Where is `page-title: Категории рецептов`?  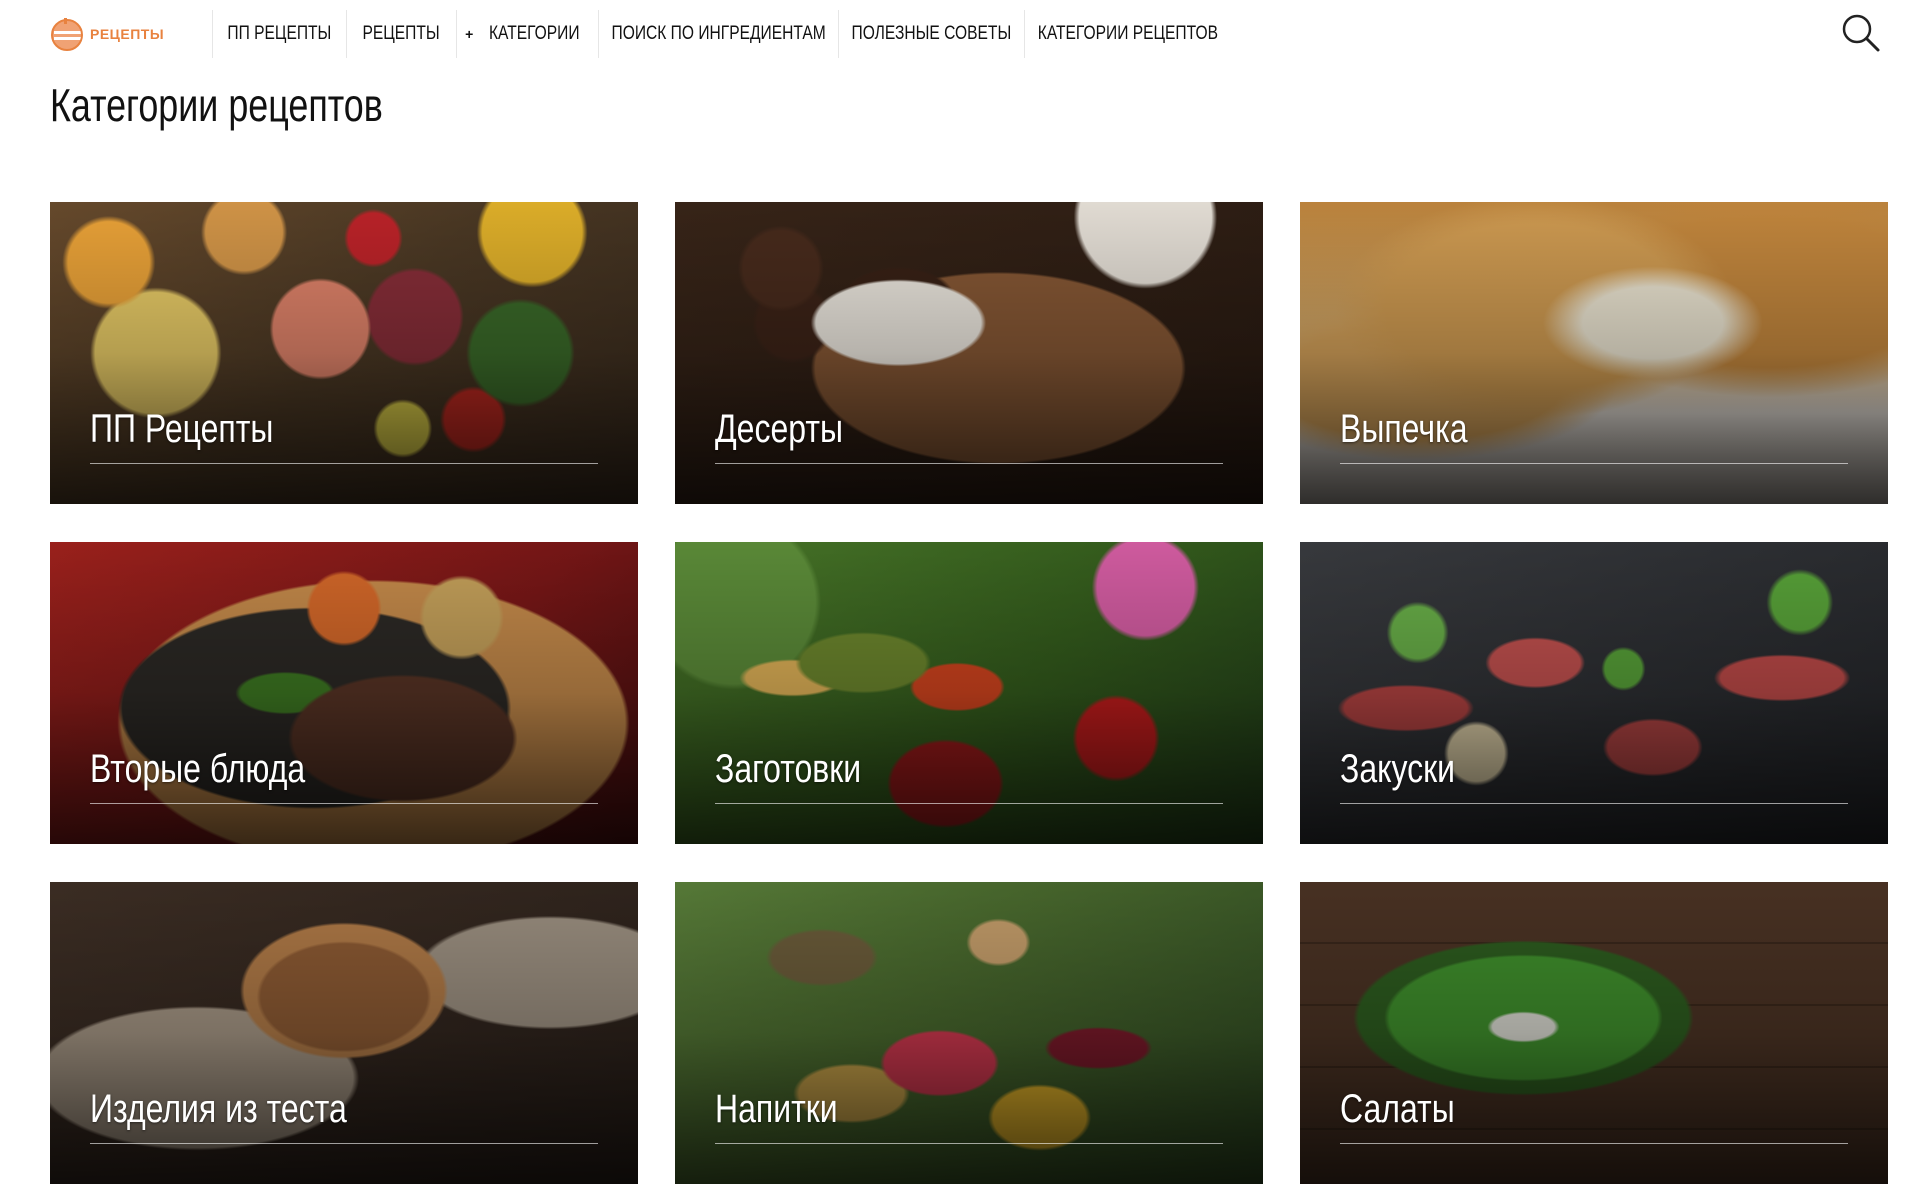
page-title: Категории рецептов is located at coordinates (216, 105).